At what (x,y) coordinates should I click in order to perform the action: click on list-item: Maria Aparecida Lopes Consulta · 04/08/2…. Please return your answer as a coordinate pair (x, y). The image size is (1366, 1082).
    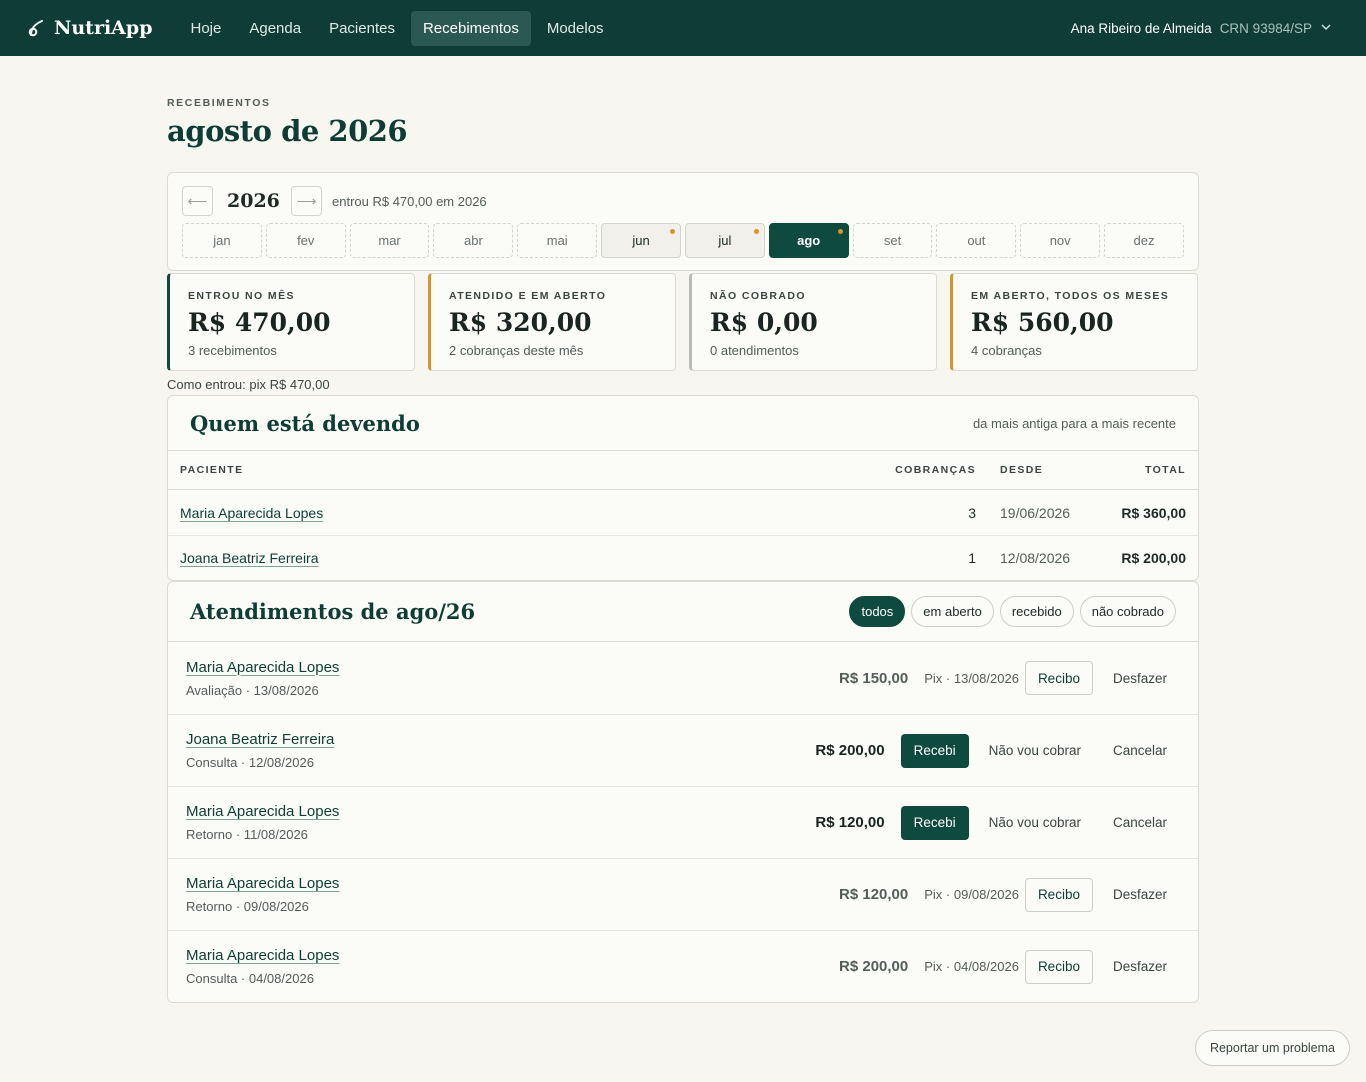
    Looking at the image, I should click on (683, 966).